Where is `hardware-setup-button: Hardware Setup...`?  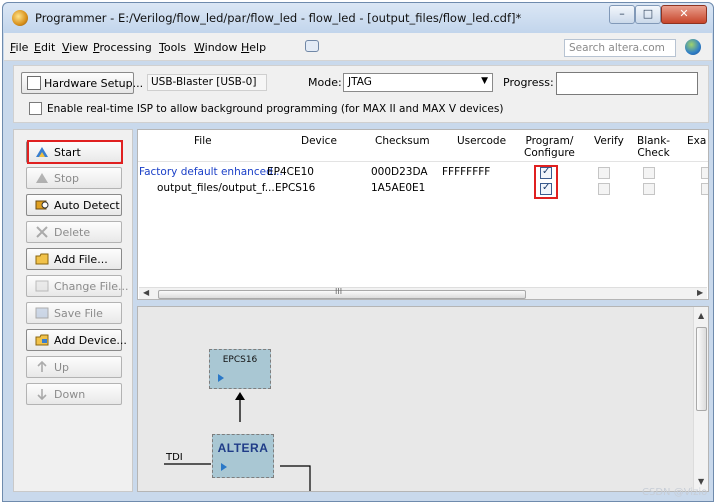 hardware-setup-button: Hardware Setup... is located at coordinates (82, 83).